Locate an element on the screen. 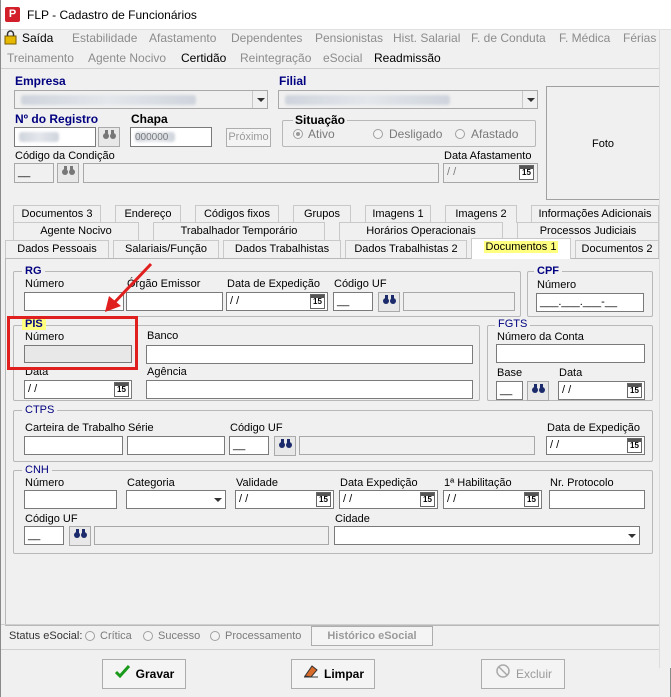  ctps-serie-input is located at coordinates (176, 445).